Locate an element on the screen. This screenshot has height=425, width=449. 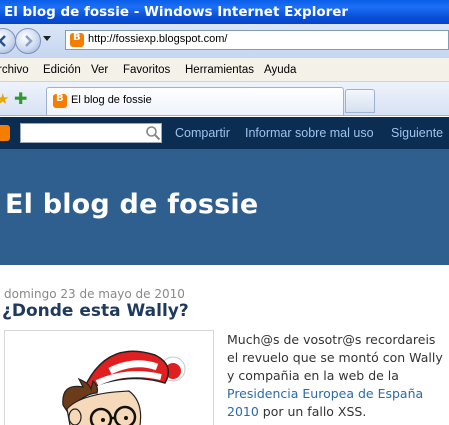
add-favorite-icon: ✚ is located at coordinates (20, 98).